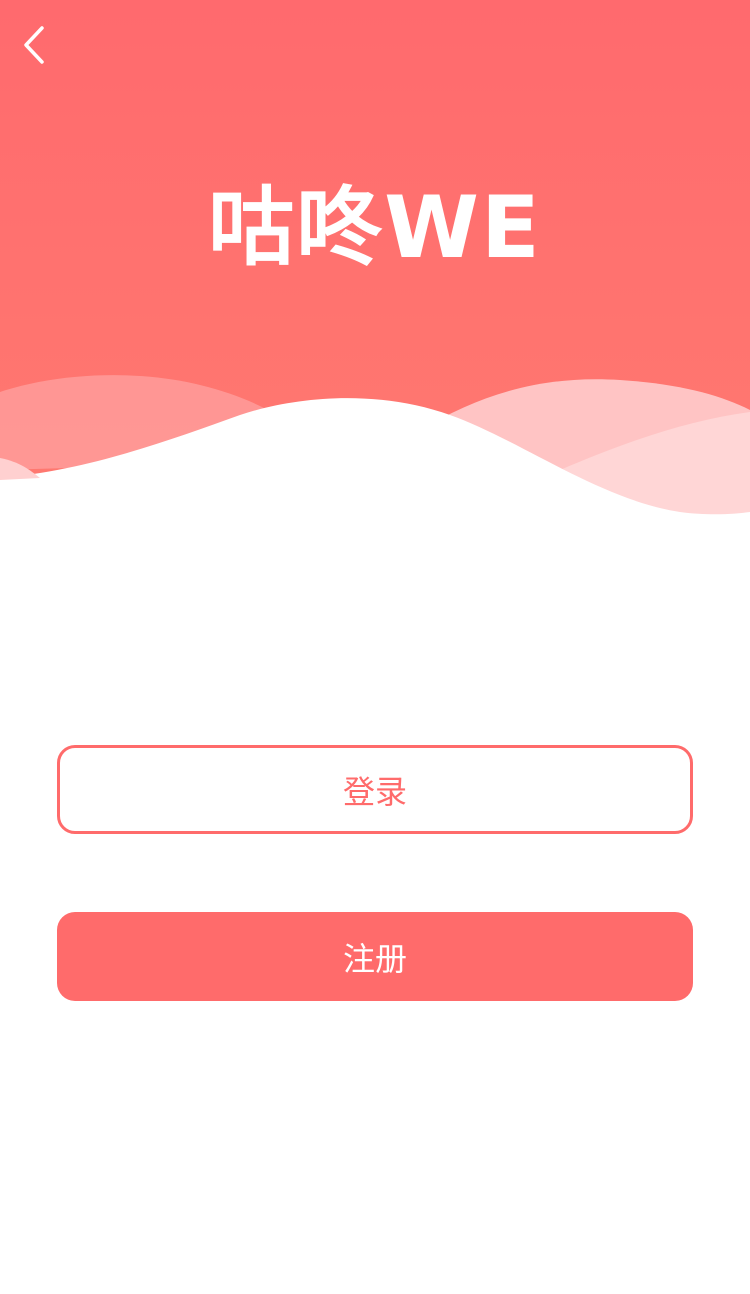 Image resolution: width=750 pixels, height=1294 pixels. I want to click on back-button, so click(36, 45).